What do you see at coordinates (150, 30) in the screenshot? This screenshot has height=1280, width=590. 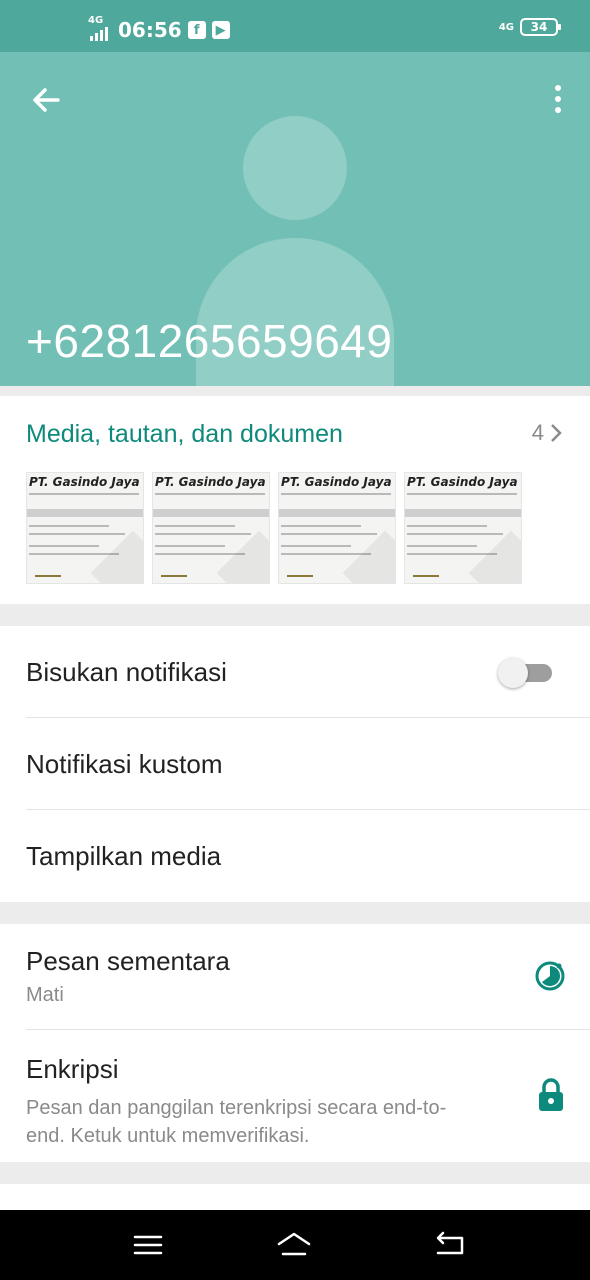 I see `clock: 06:56` at bounding box center [150, 30].